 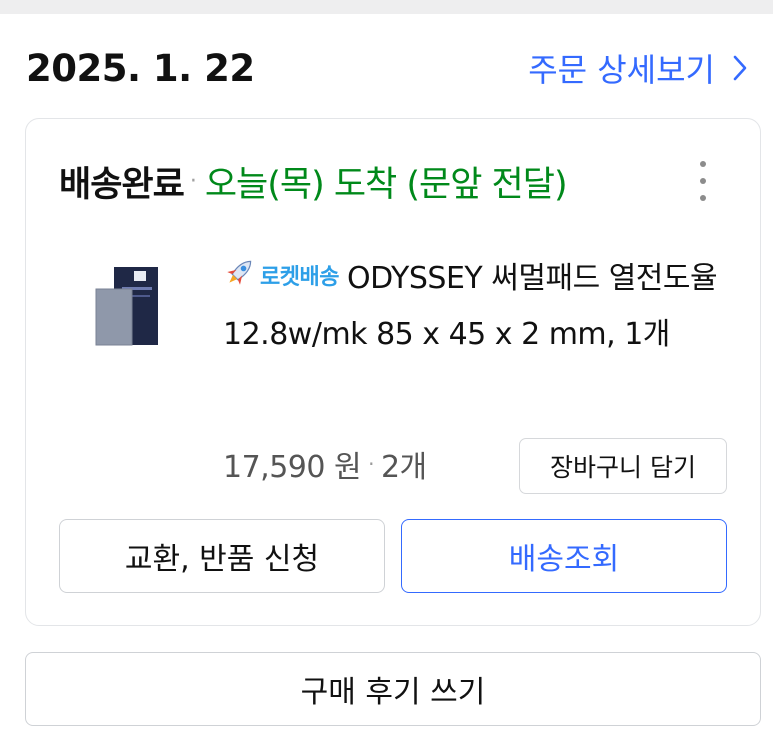 I want to click on arrival-info: 오늘(목) 도착 (문앞 전달), so click(x=386, y=184).